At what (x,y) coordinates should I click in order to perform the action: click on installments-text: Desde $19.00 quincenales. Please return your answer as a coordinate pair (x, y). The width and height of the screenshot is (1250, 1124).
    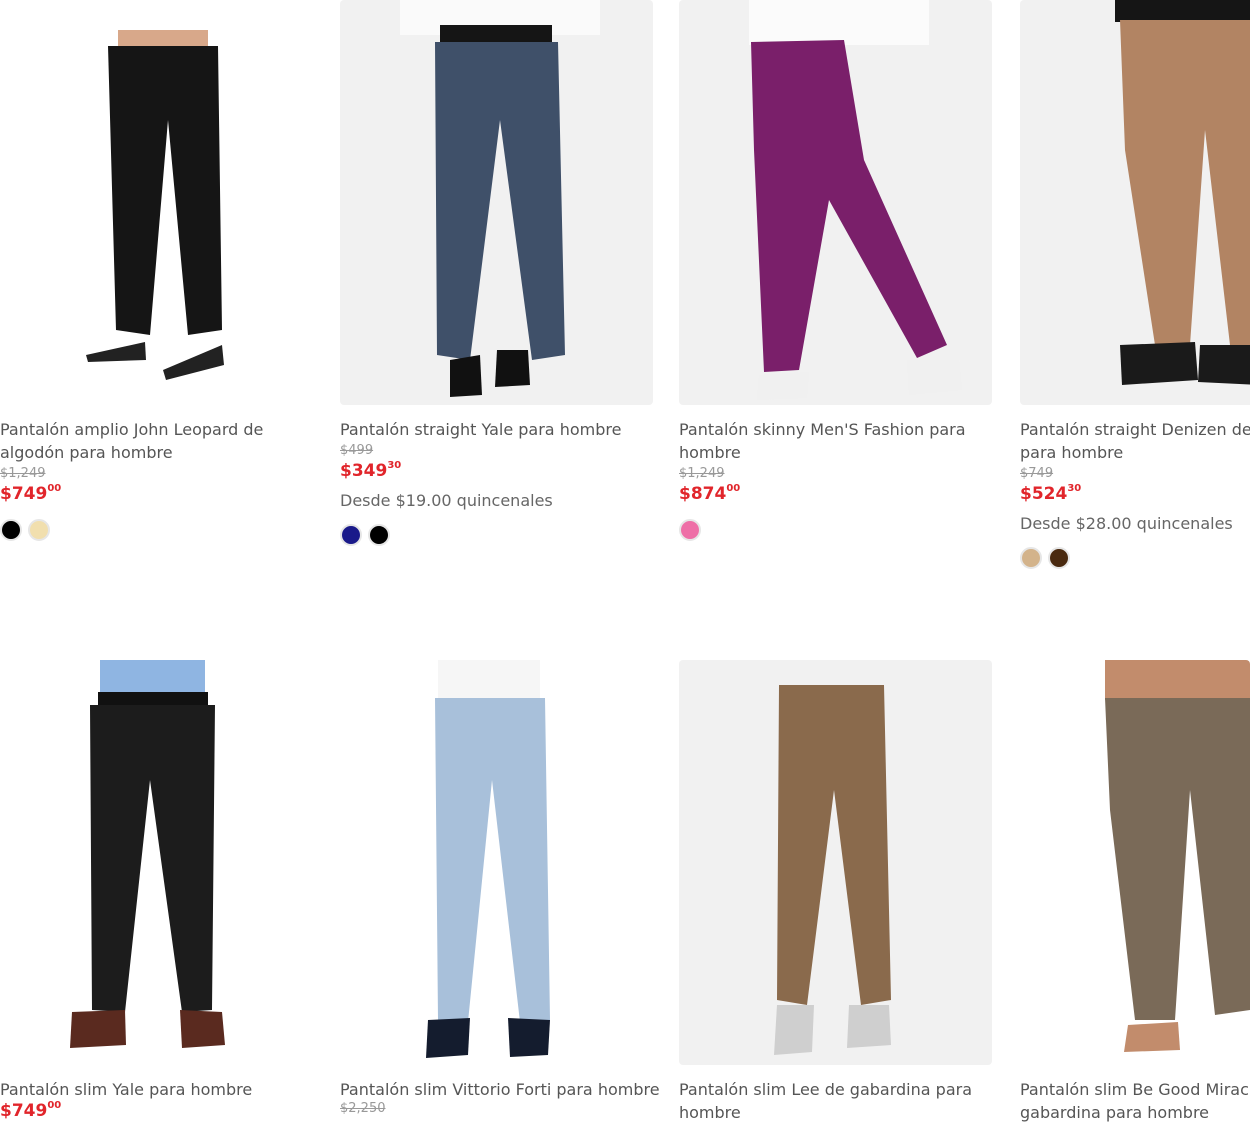
    Looking at the image, I should click on (446, 500).